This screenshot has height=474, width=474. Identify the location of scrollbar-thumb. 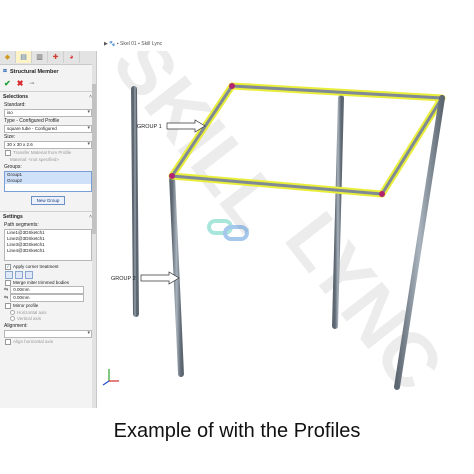
(94, 159).